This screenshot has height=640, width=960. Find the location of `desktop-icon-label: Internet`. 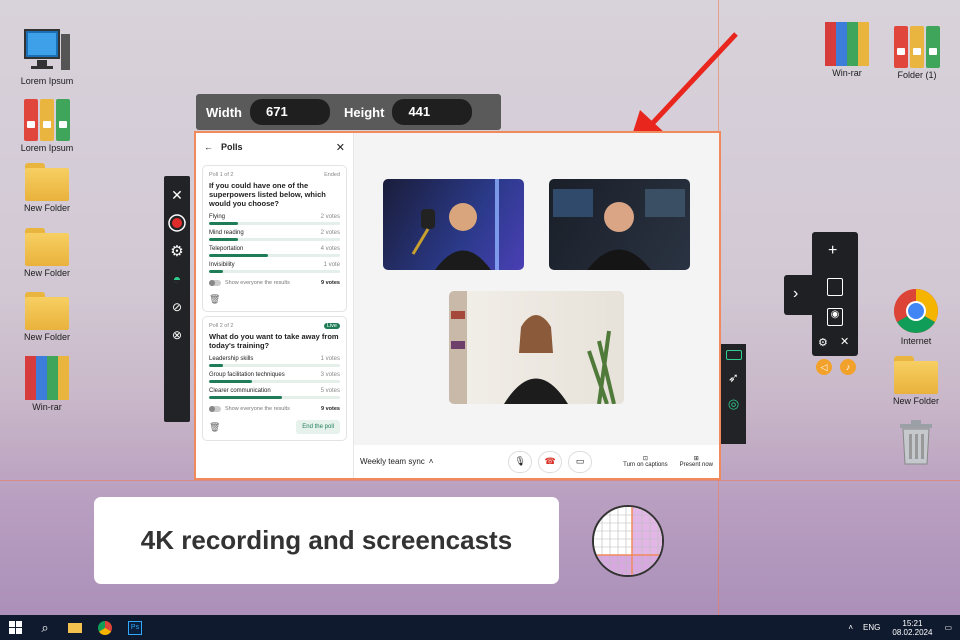

desktop-icon-label: Internet is located at coordinates (916, 341).